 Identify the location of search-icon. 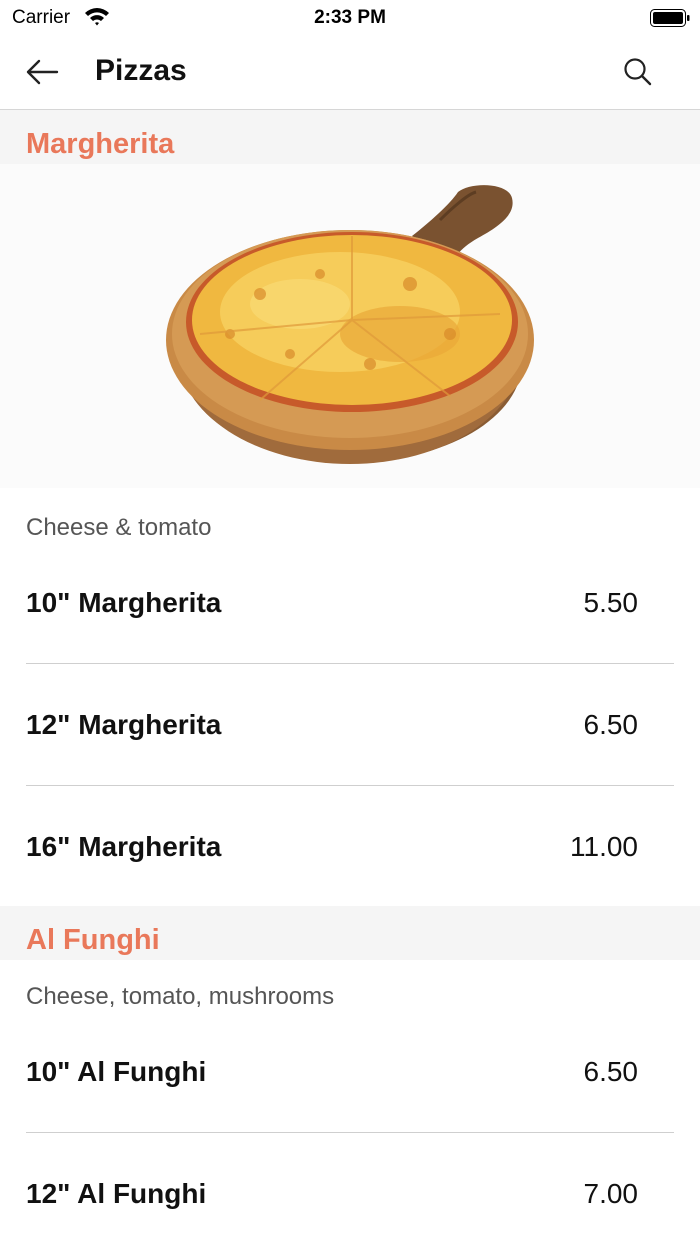
(638, 72).